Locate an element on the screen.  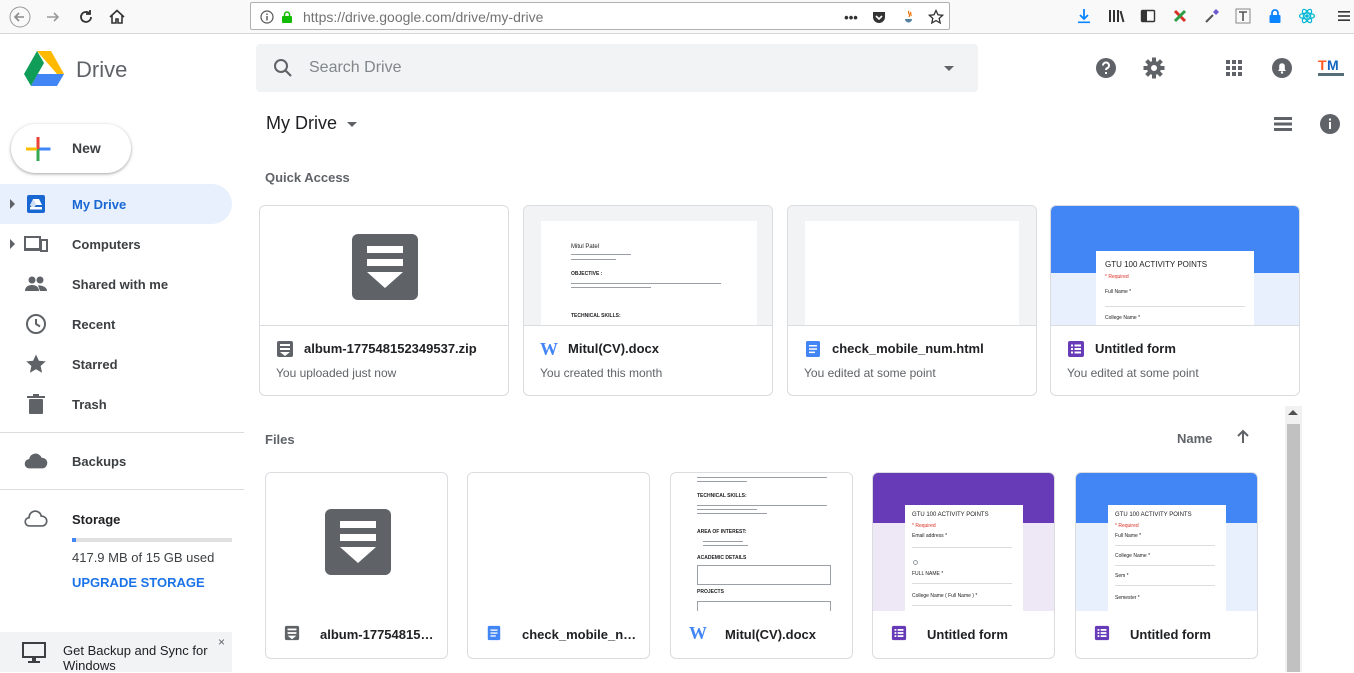
account-avatar: T M is located at coordinates (1331, 68).